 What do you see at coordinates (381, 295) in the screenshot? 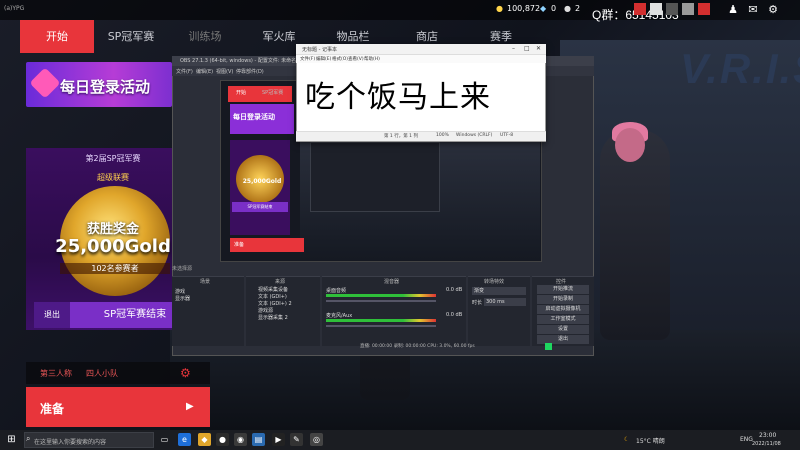
I see `desktop-audio-meter` at bounding box center [381, 295].